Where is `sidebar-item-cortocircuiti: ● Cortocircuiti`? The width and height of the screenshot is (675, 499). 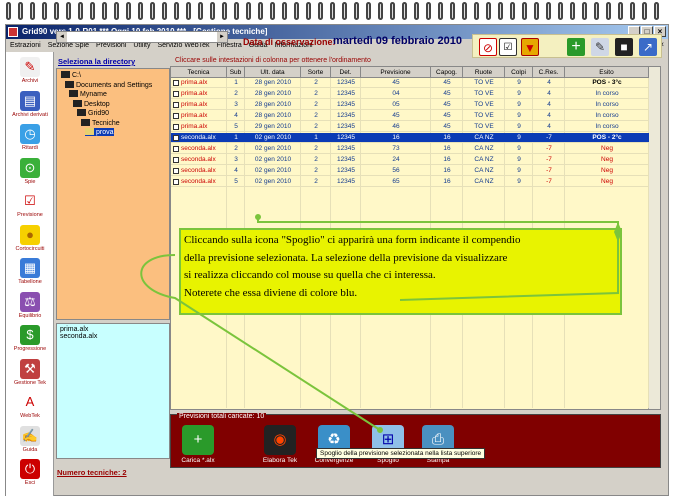
sidebar-item-cortocircuiti: ● Cortocircuiti is located at coordinates (30, 238).